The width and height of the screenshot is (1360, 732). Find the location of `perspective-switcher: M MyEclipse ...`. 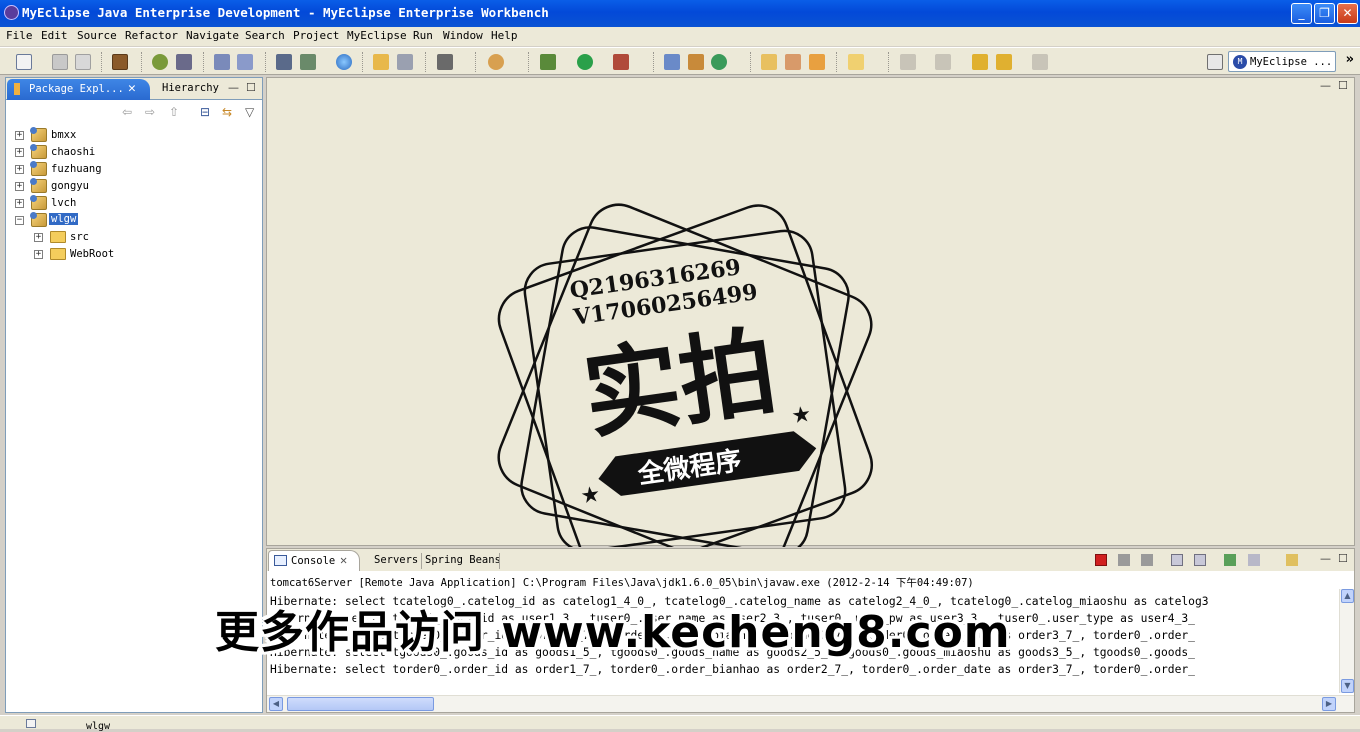

perspective-switcher: M MyEclipse ... is located at coordinates (1282, 61).